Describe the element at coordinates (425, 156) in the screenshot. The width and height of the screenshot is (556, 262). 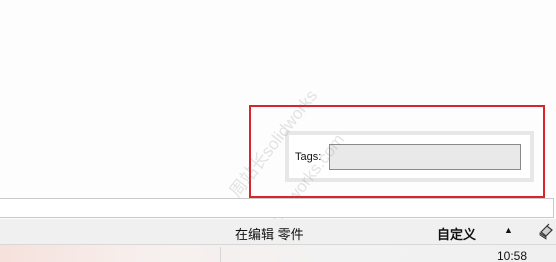
I see `tags-input` at that location.